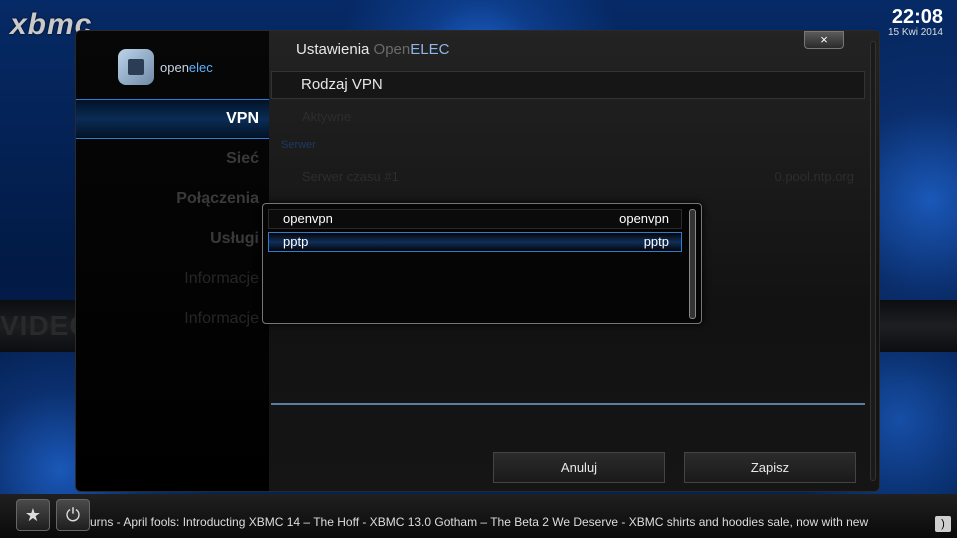 Image resolution: width=957 pixels, height=538 pixels. I want to click on clock-time: 22:08, so click(917, 17).